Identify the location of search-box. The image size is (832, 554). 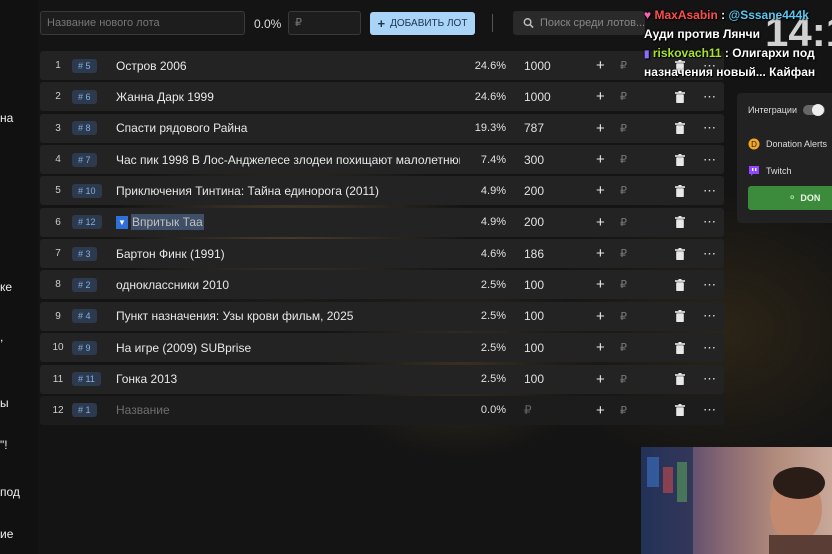
(579, 23).